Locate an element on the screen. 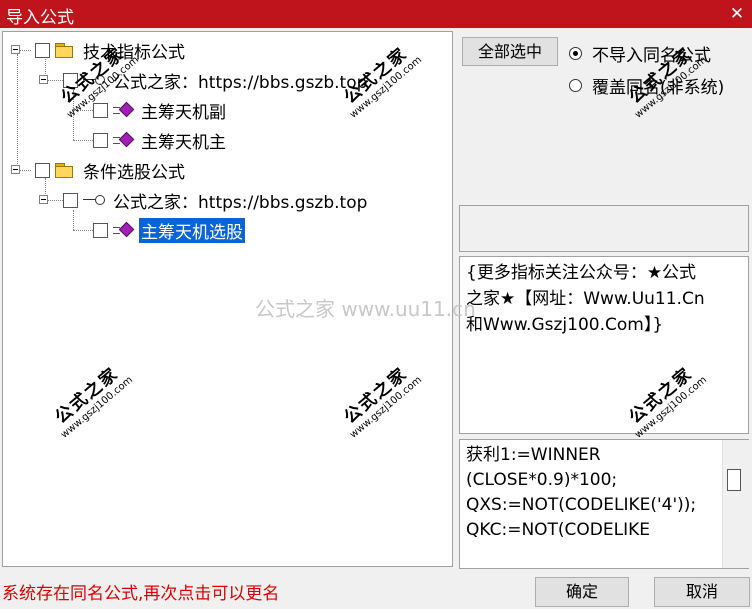 The image size is (752, 609). ok-button: 确定 is located at coordinates (582, 592).